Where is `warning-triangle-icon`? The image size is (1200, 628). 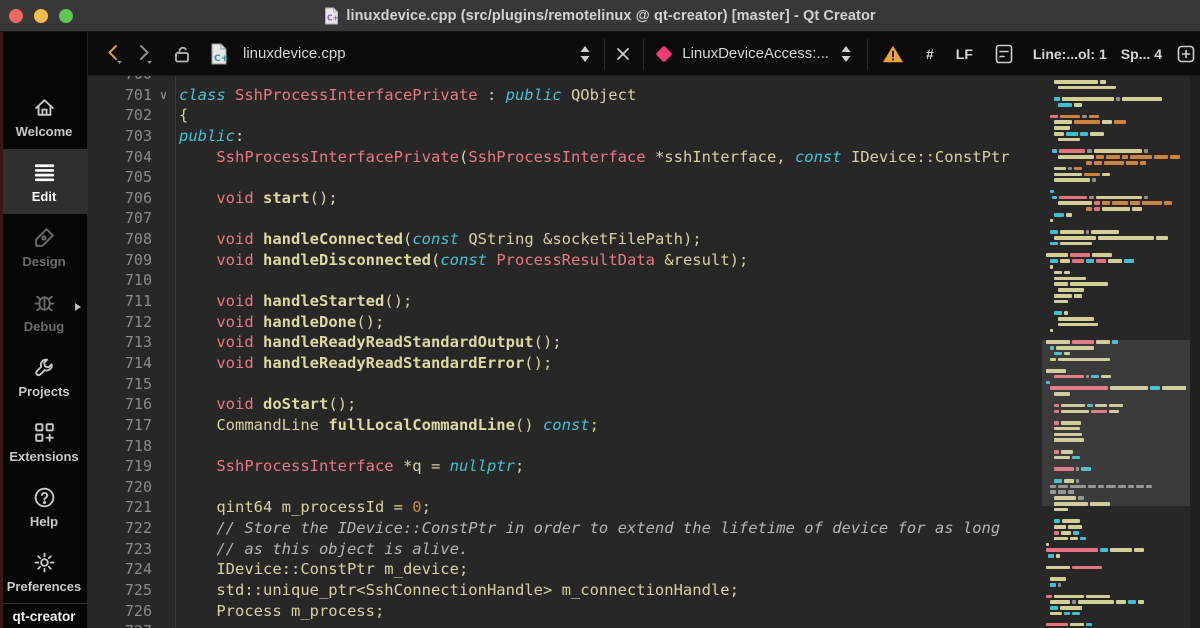 warning-triangle-icon is located at coordinates (893, 53).